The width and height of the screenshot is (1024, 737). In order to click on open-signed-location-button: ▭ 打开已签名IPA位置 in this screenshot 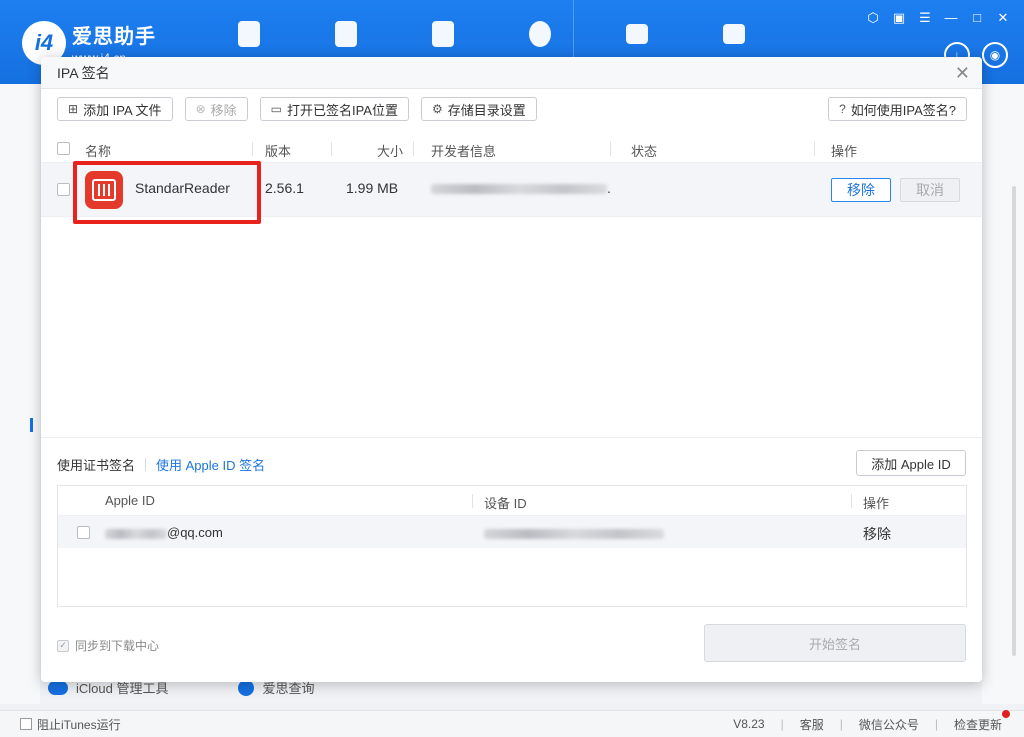, I will do `click(334, 109)`.